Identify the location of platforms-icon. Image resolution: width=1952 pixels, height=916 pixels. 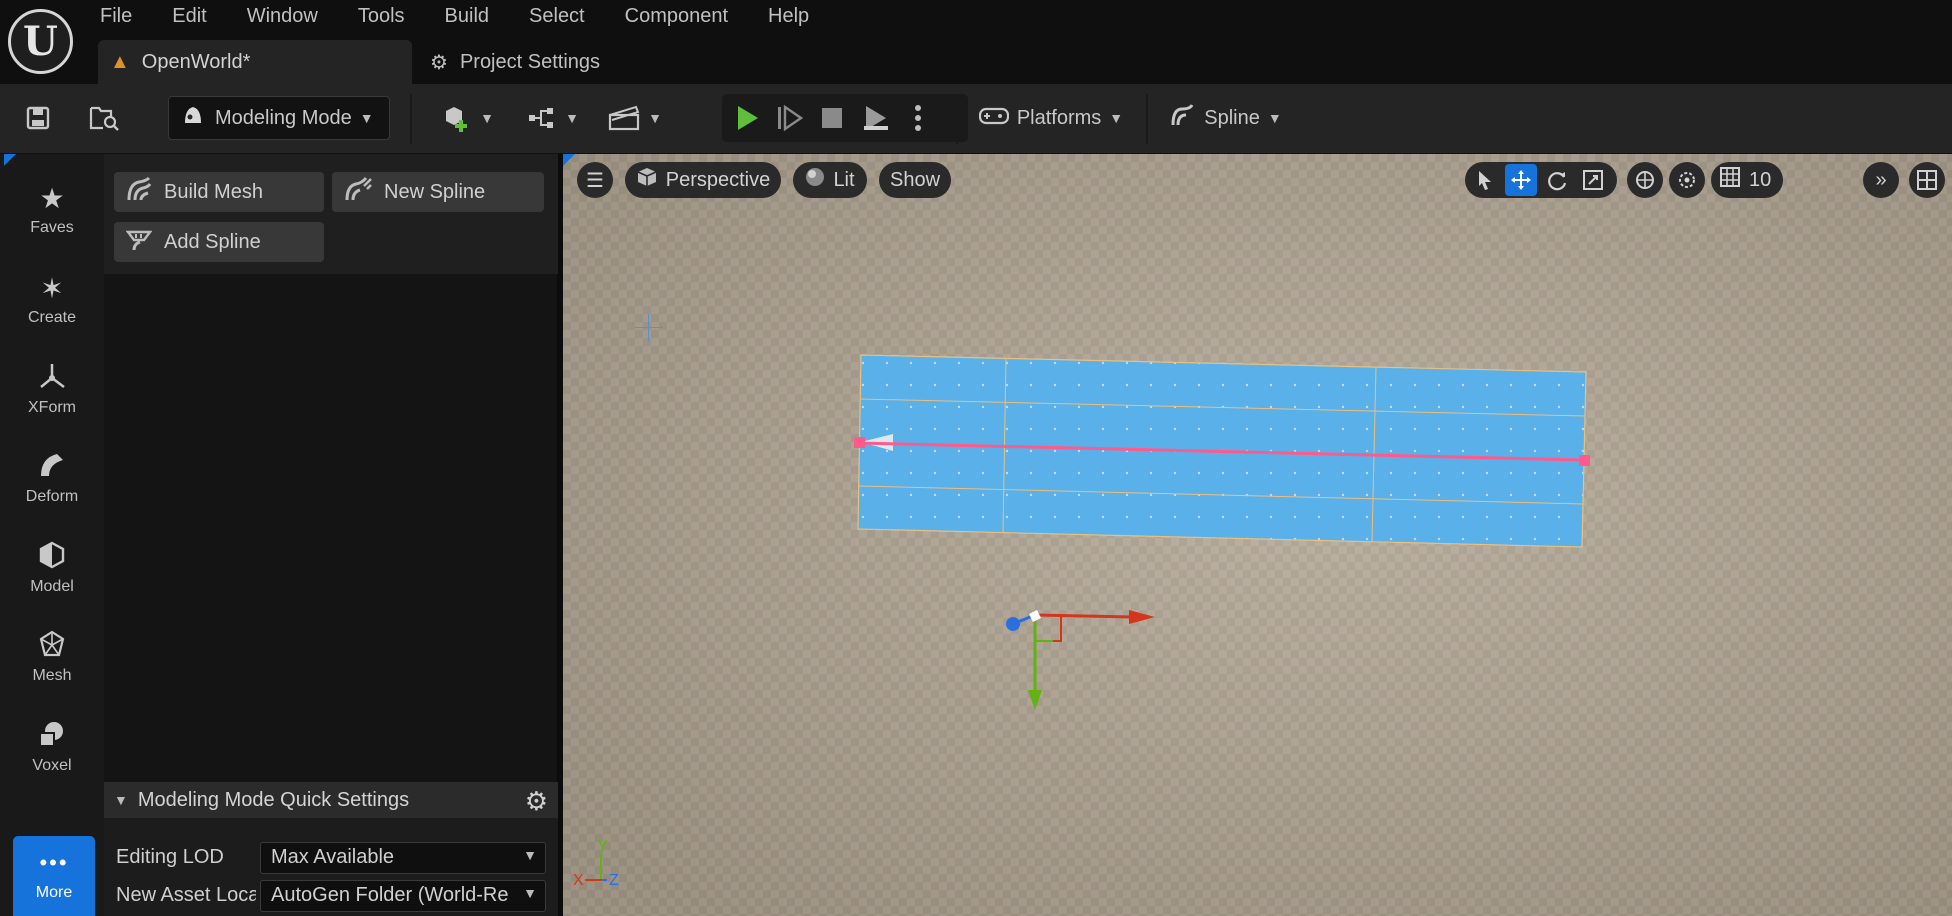
(993, 118).